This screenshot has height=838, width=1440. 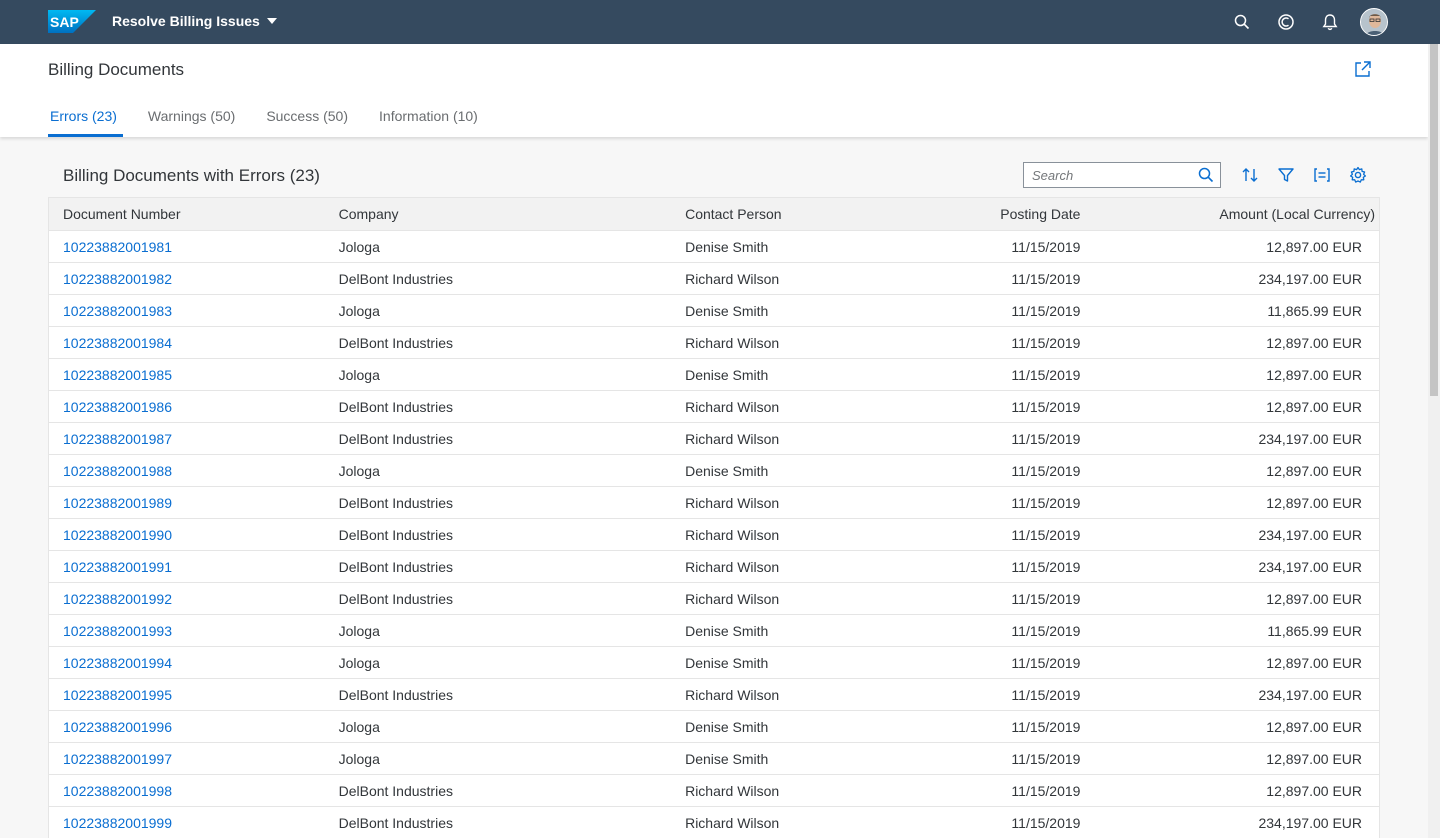 What do you see at coordinates (1434, 220) in the screenshot?
I see `scrollbar-thumb` at bounding box center [1434, 220].